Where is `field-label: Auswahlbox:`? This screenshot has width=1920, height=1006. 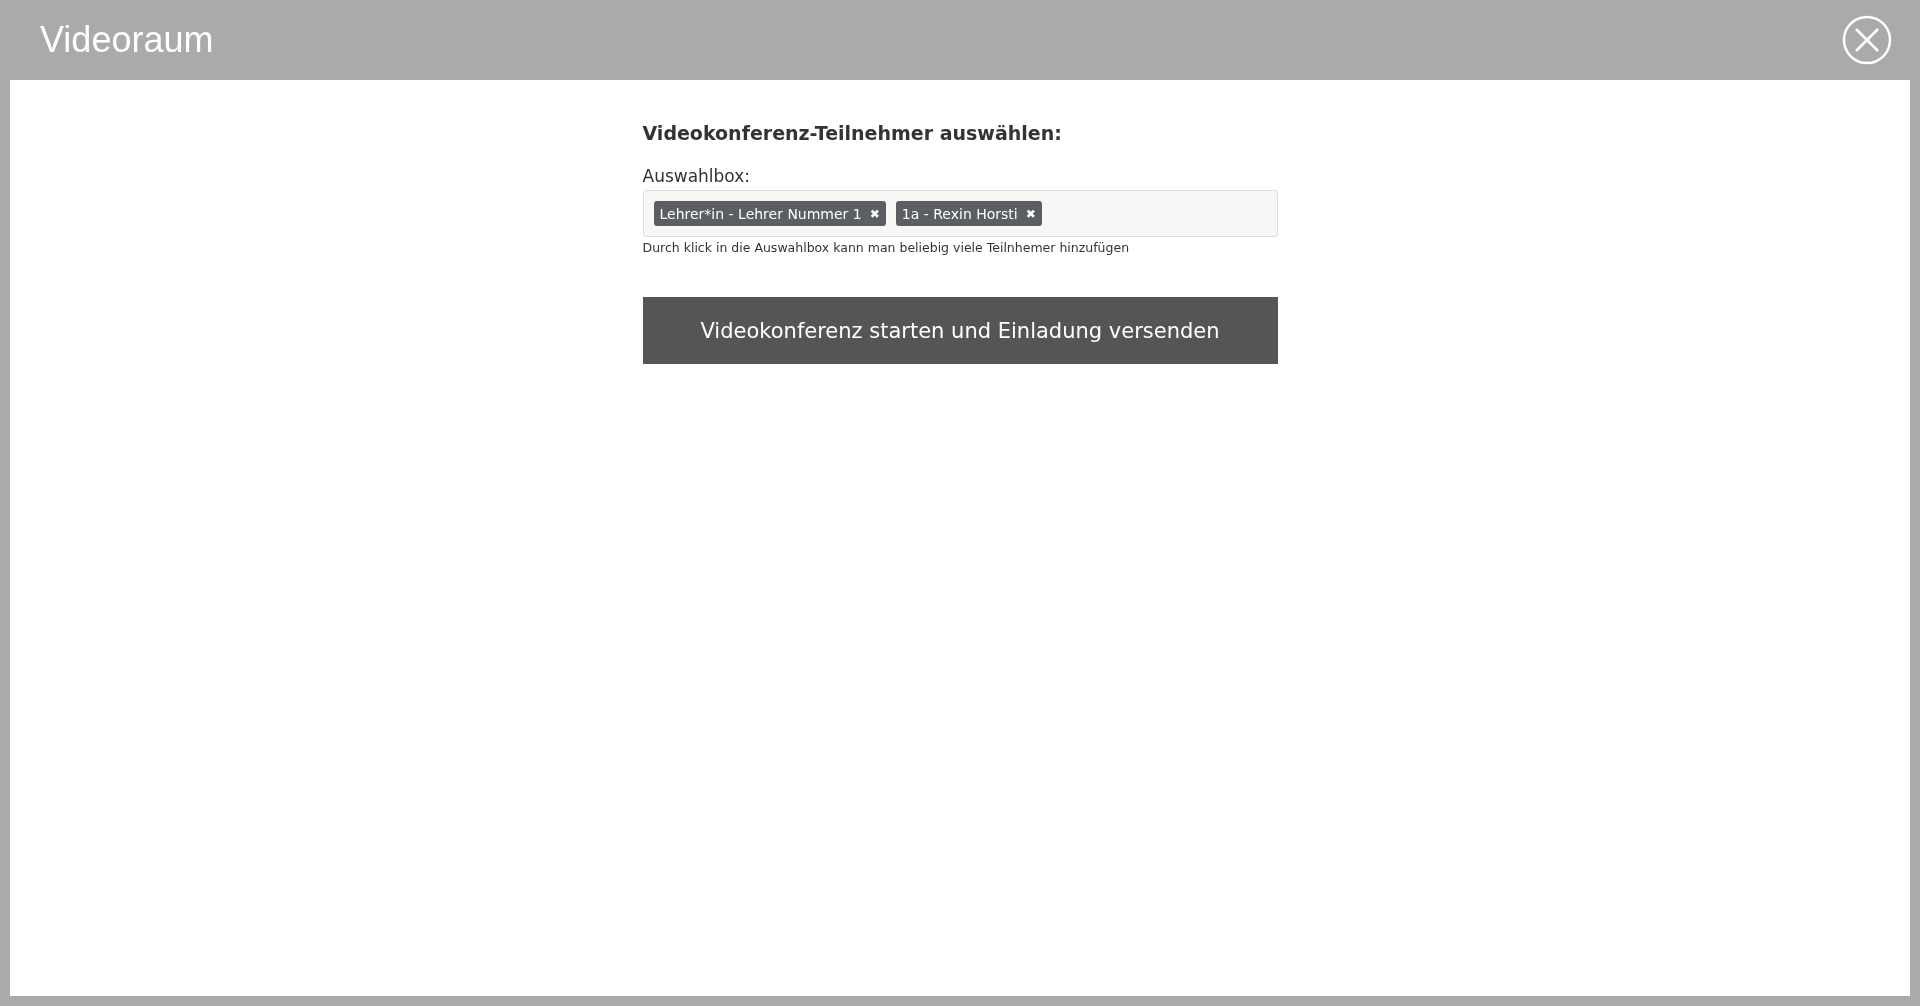
field-label: Auswahlbox: is located at coordinates (696, 176).